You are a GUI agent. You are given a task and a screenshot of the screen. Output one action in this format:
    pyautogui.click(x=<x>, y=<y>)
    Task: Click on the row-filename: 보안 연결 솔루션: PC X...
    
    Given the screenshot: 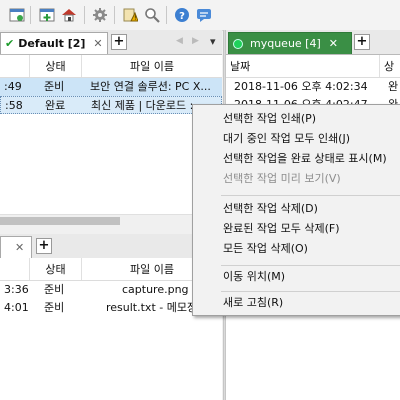 What is the action you would take?
    pyautogui.click(x=150, y=86)
    